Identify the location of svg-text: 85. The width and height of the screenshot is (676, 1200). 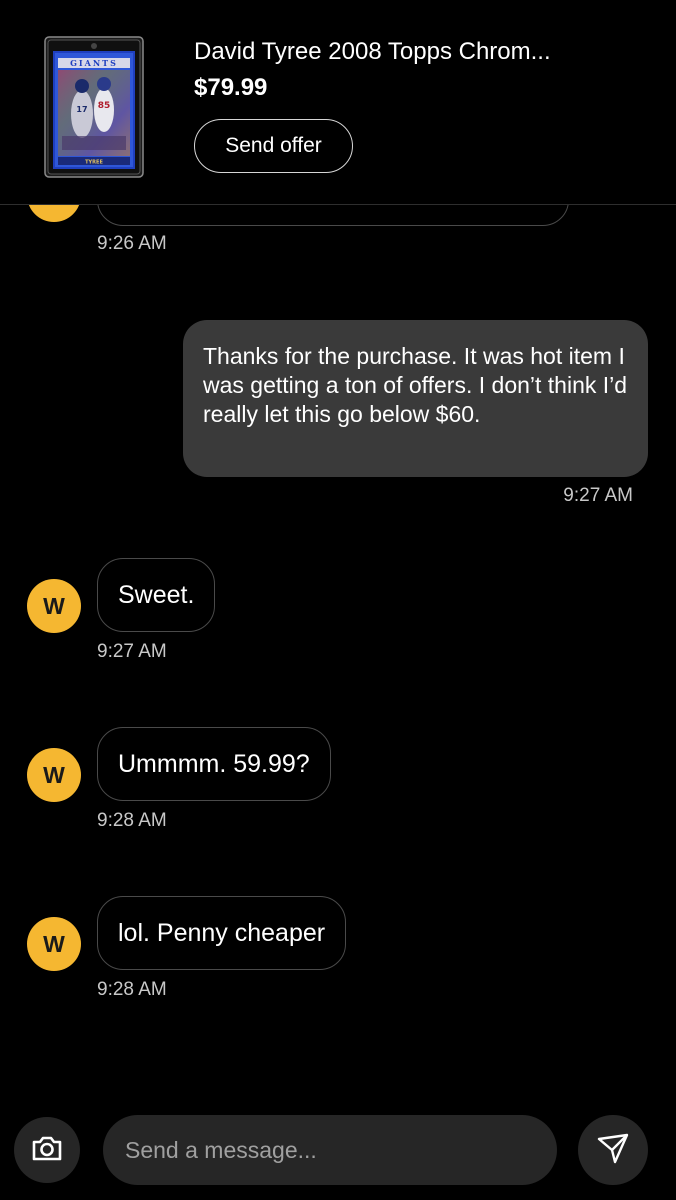
(104, 106).